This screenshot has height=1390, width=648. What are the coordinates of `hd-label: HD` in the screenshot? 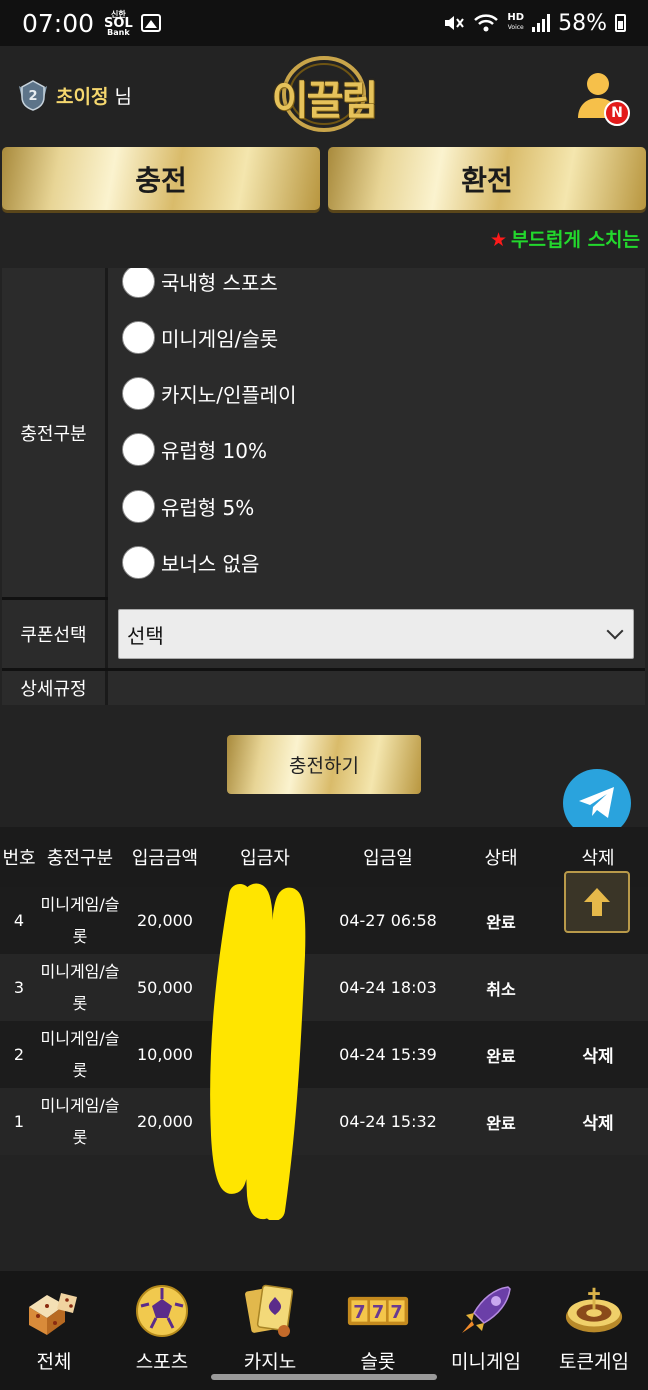 It's located at (516, 17).